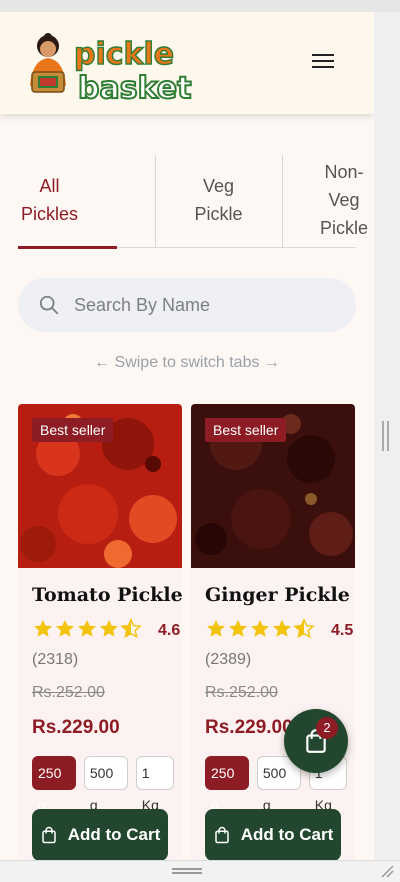 The image size is (400, 882). Describe the element at coordinates (187, 362) in the screenshot. I see `swipe-hint: ← Swipe to switch tabs →` at that location.